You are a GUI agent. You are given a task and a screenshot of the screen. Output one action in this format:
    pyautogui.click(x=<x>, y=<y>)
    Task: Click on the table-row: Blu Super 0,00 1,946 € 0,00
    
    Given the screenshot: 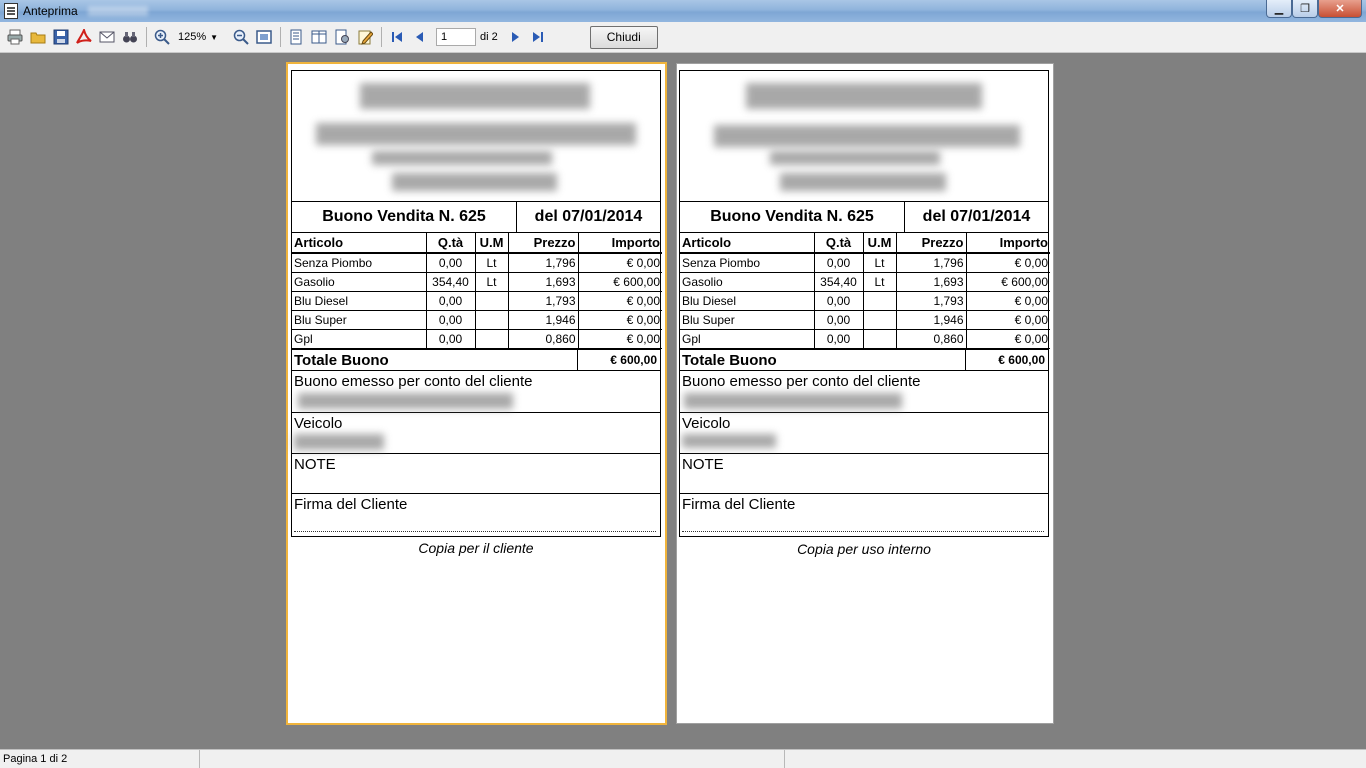 What is the action you would take?
    pyautogui.click(x=477, y=319)
    